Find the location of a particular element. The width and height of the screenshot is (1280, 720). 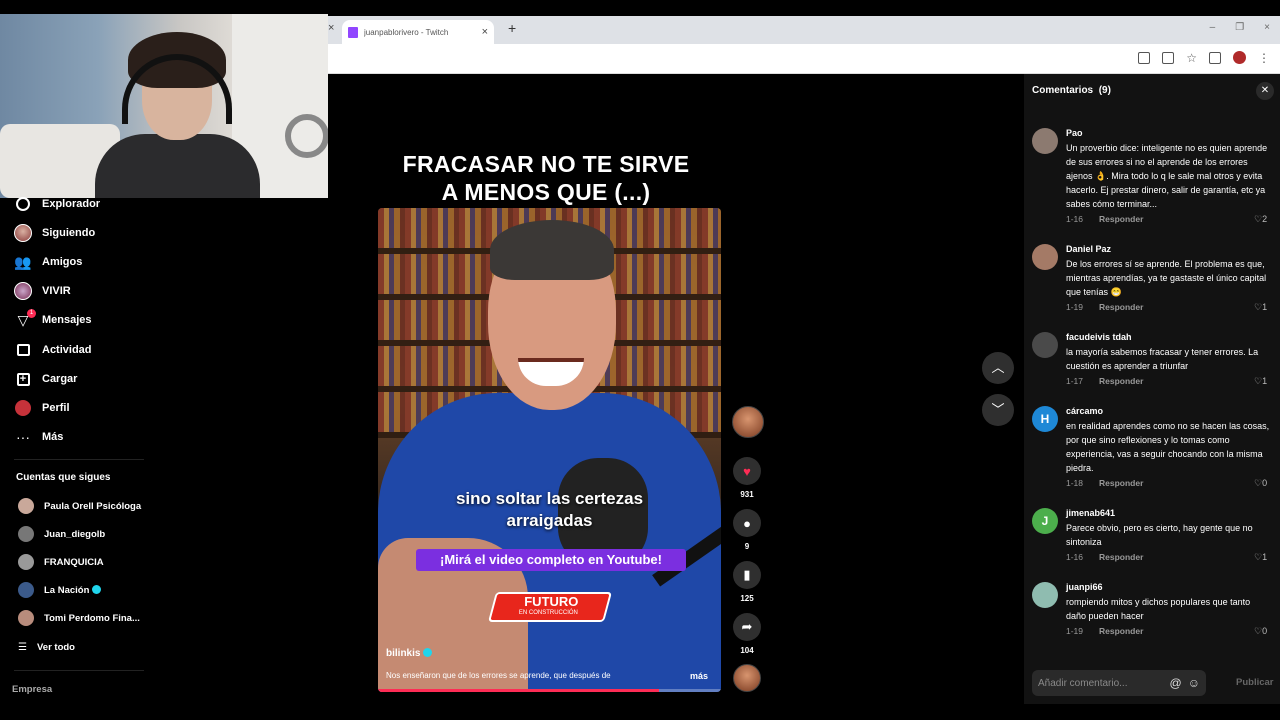

followed-account: FRANQUICIA is located at coordinates (61, 562).